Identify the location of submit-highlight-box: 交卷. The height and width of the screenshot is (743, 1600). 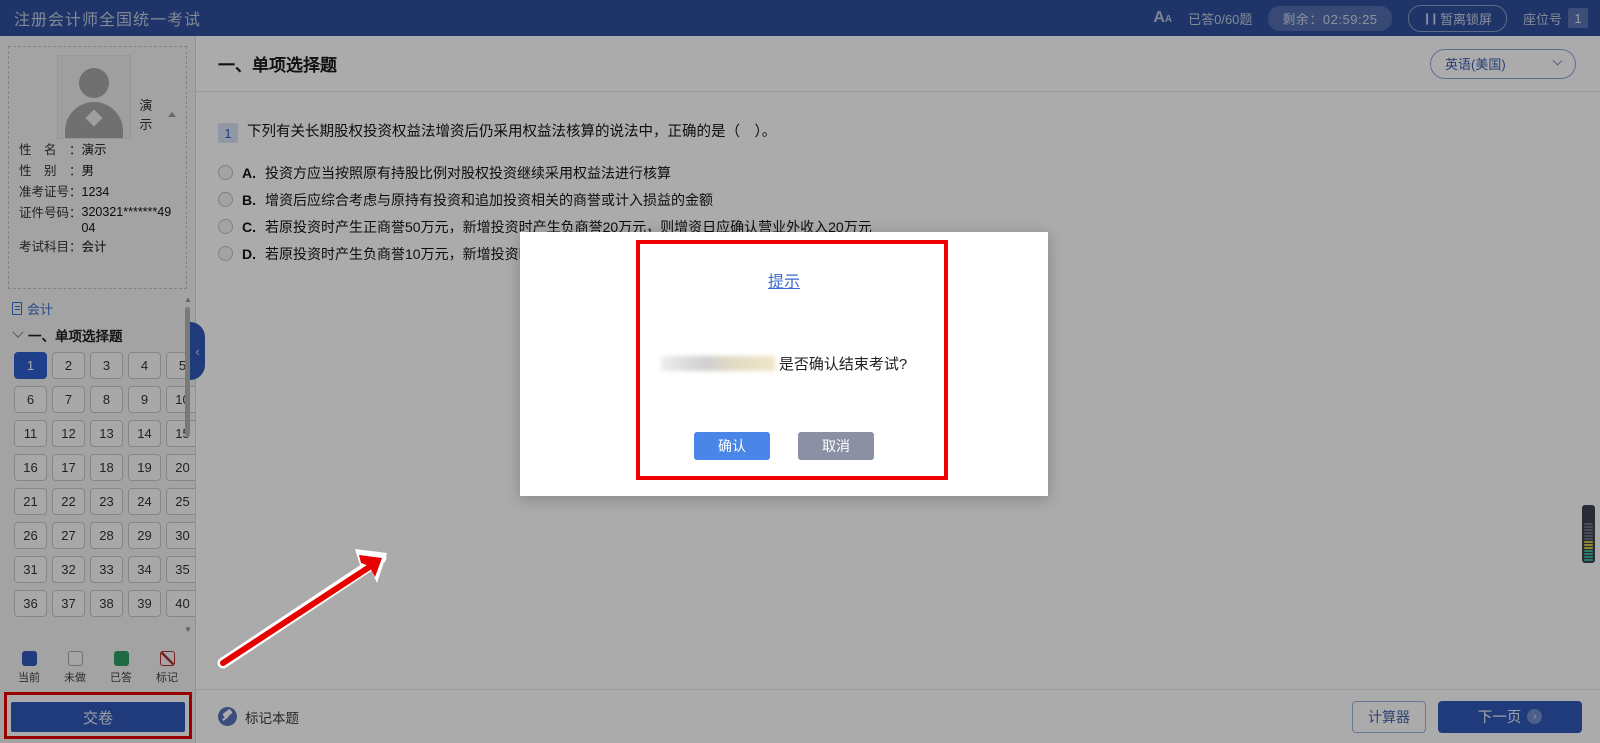
(98, 715).